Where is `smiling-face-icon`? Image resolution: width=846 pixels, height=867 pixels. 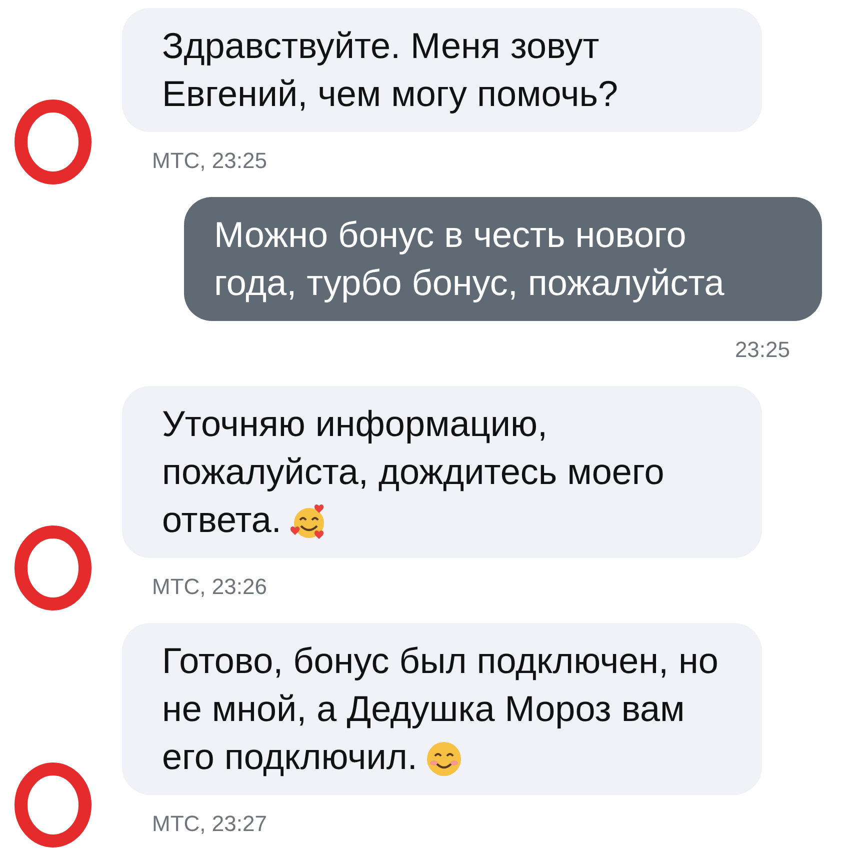
smiling-face-icon is located at coordinates (444, 759).